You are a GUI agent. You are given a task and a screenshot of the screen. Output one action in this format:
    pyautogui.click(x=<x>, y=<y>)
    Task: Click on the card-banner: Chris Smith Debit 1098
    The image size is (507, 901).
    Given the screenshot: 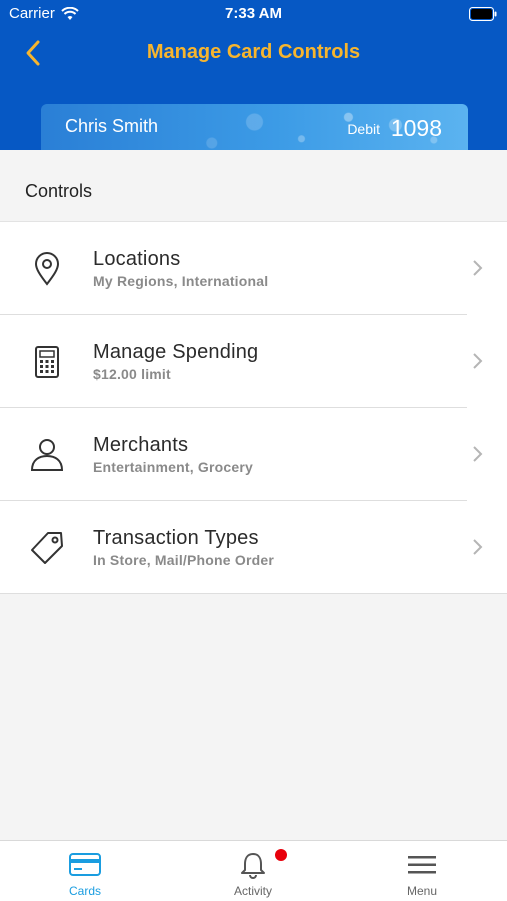 What is the action you would take?
    pyautogui.click(x=254, y=127)
    